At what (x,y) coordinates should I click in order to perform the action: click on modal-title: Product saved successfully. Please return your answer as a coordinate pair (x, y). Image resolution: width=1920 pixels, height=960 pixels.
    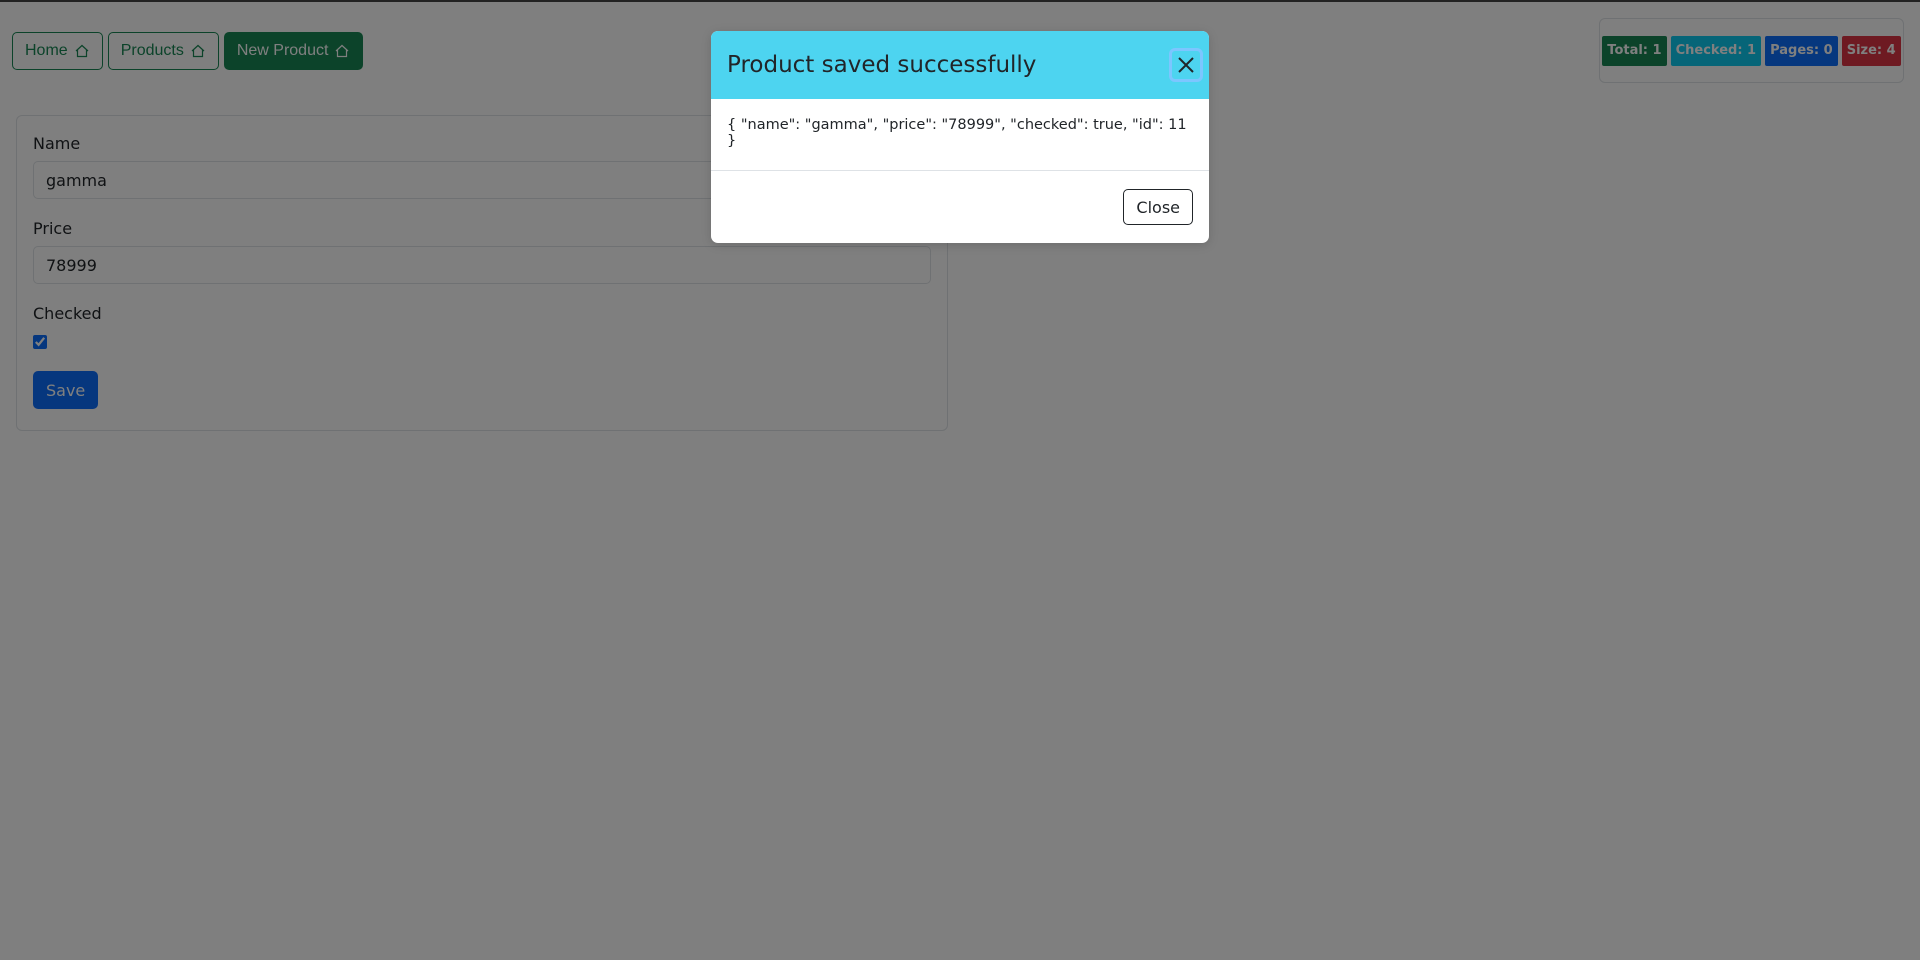
    Looking at the image, I should click on (882, 65).